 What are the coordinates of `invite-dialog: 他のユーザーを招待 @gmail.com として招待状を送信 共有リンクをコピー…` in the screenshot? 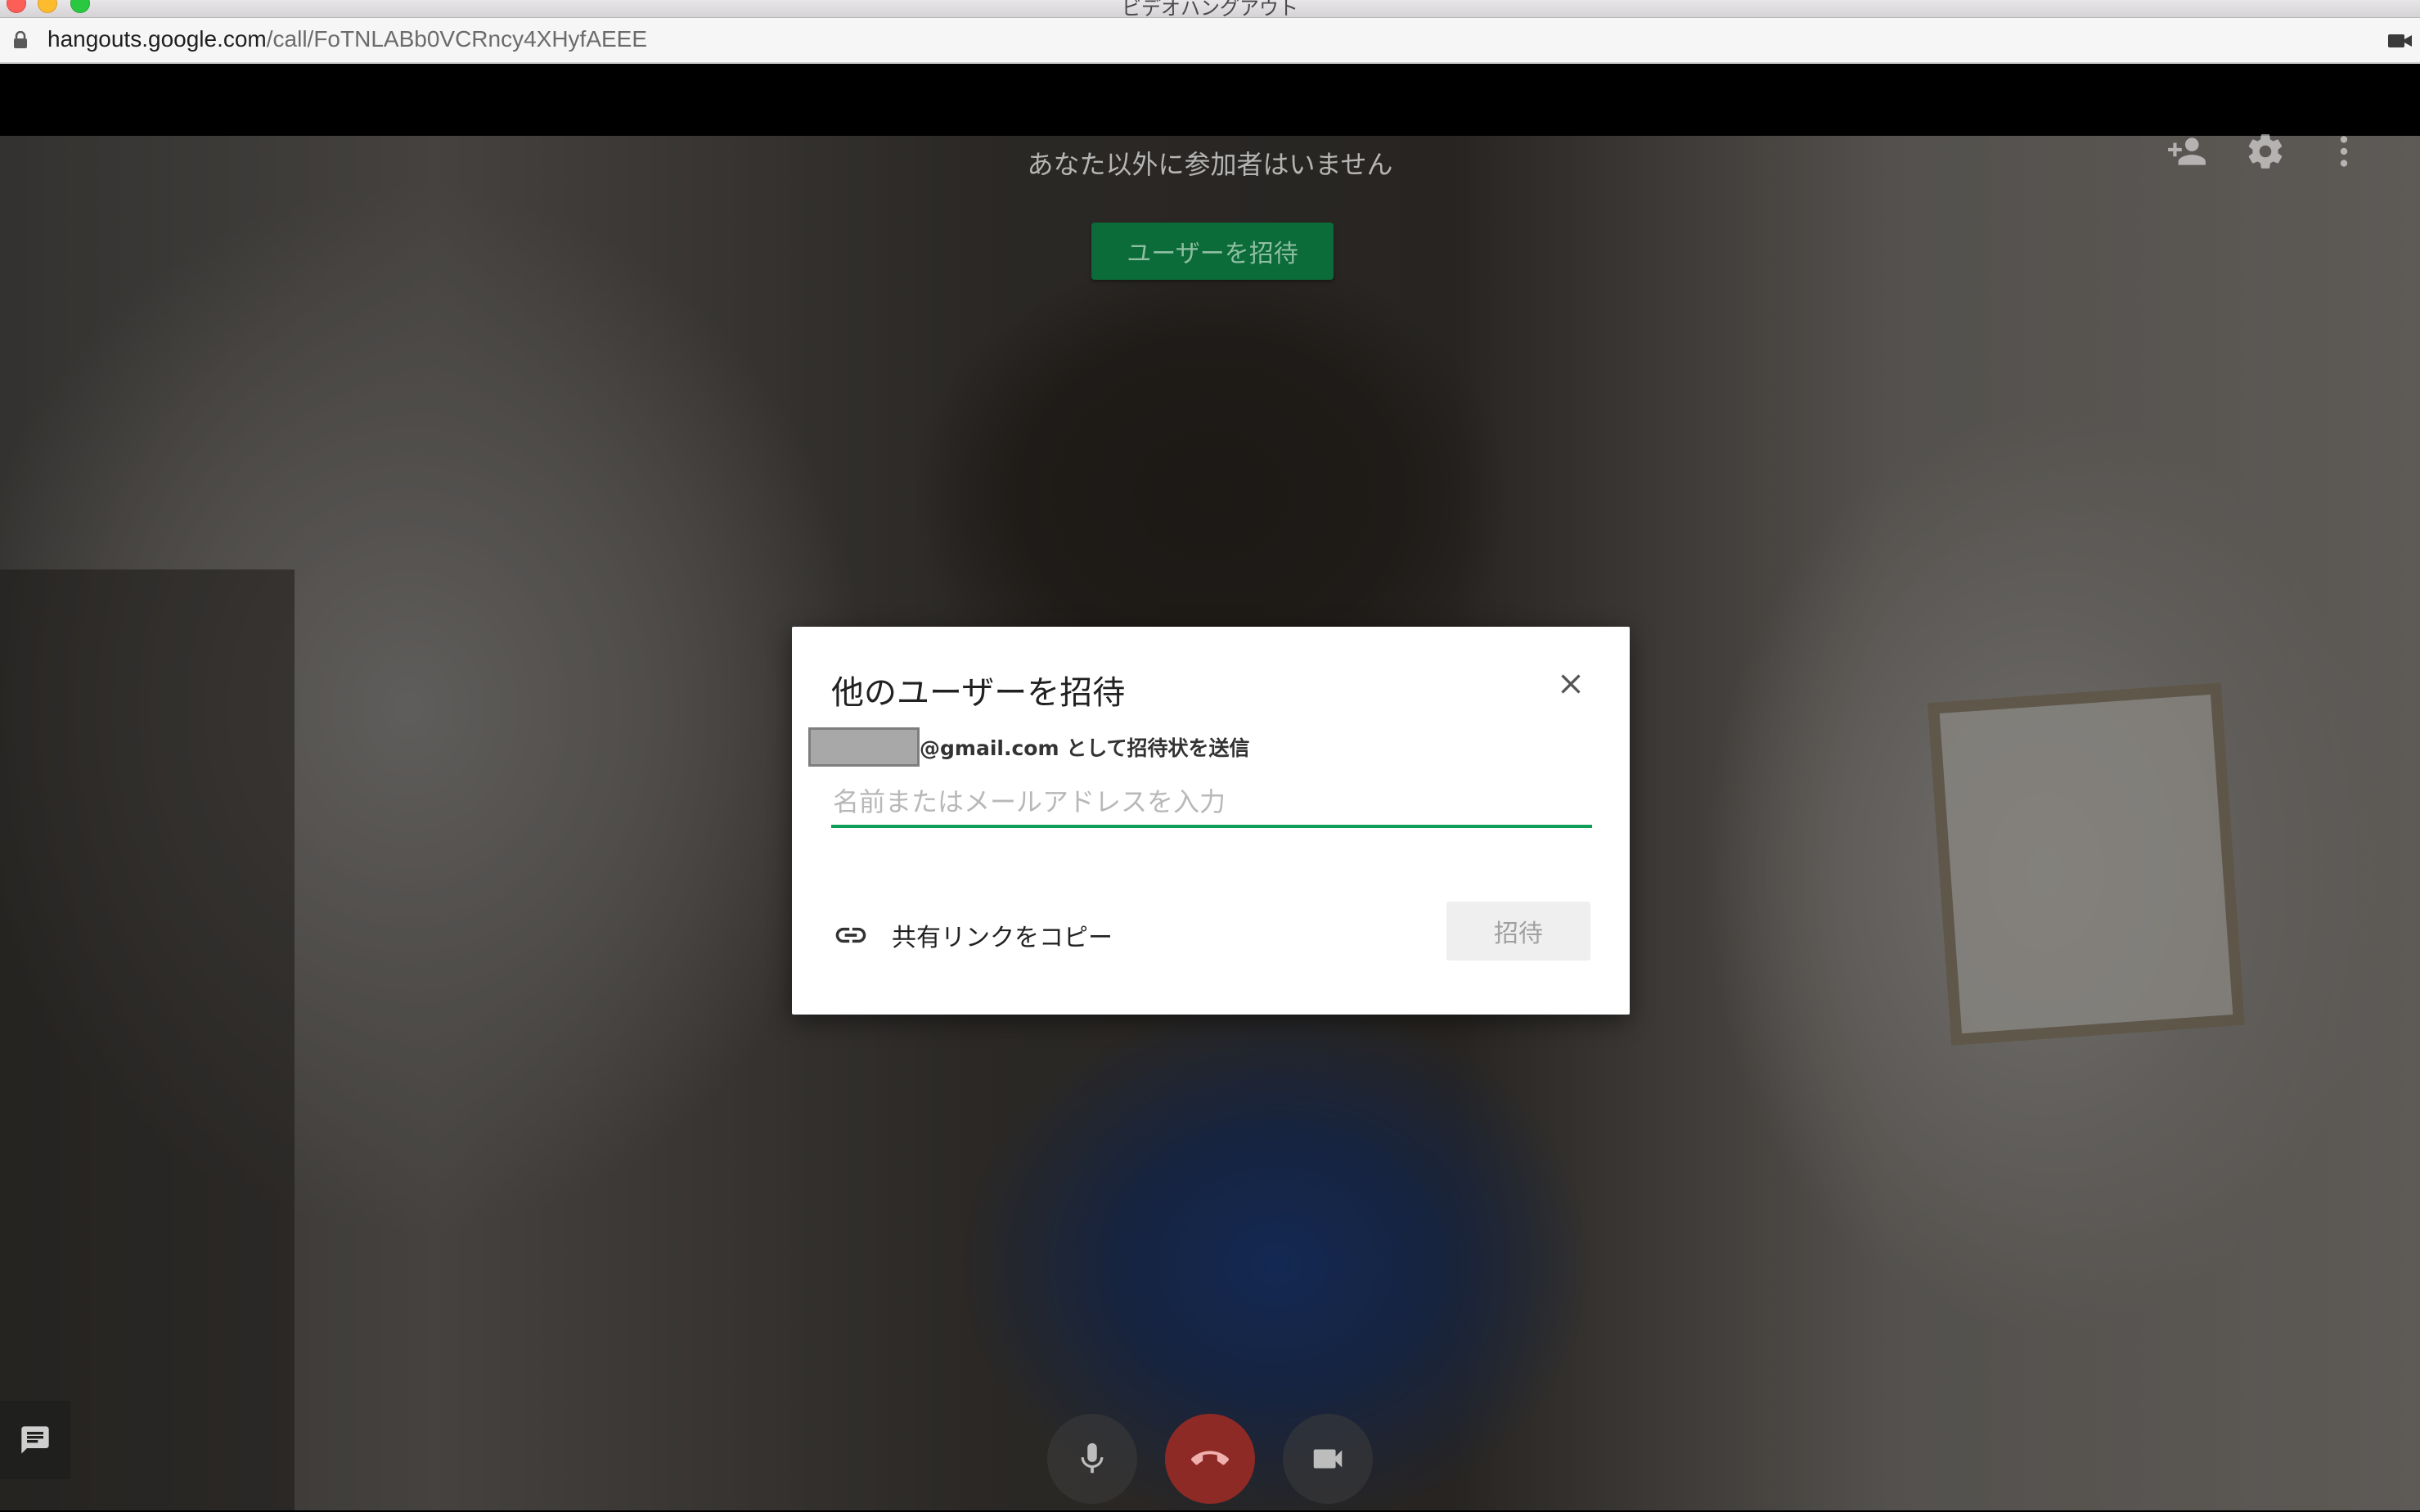 It's located at (1211, 821).